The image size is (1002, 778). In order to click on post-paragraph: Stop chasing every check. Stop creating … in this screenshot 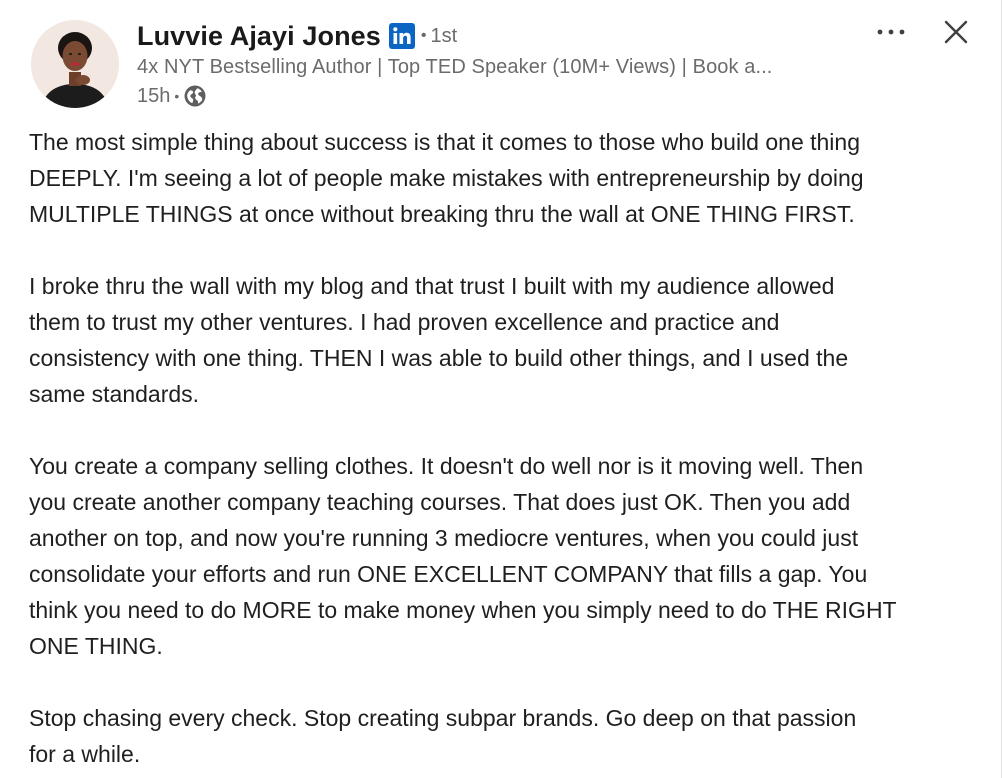, I will do `click(509, 736)`.